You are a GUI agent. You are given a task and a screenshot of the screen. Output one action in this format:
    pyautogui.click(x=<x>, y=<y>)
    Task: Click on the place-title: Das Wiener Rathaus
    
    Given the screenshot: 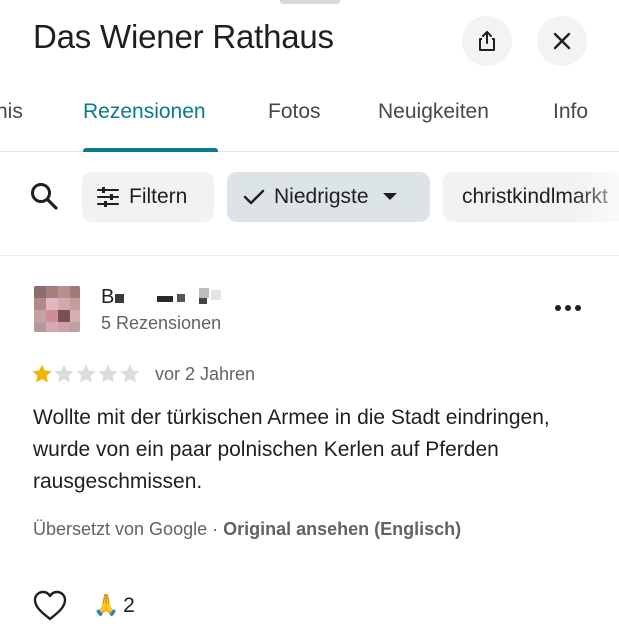 What is the action you would take?
    pyautogui.click(x=183, y=36)
    